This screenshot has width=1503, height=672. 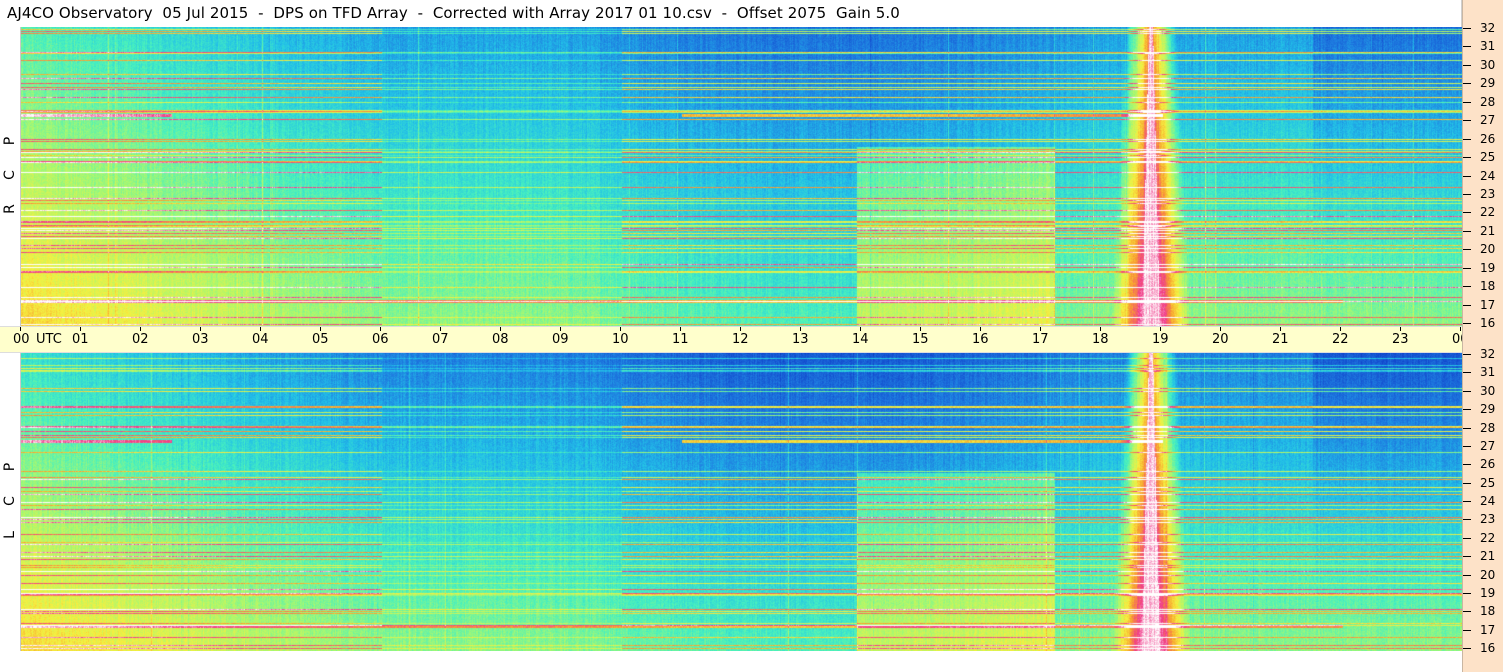 I want to click on time-label: 08, so click(x=500, y=339).